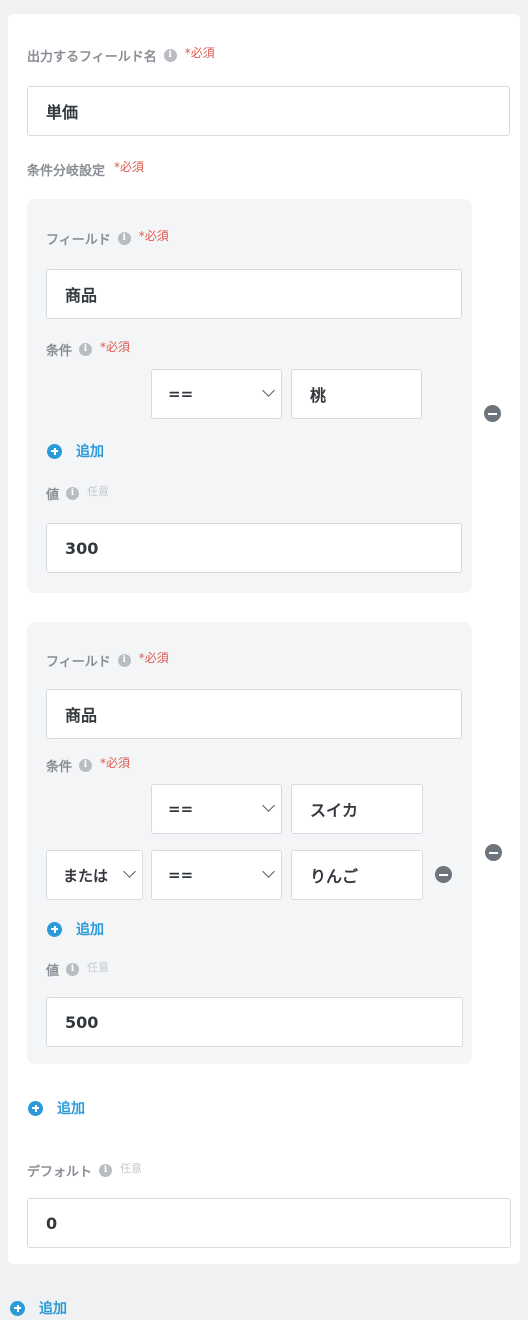 The width and height of the screenshot is (528, 1320). Describe the element at coordinates (254, 548) in the screenshot. I see `value-input: 300` at that location.